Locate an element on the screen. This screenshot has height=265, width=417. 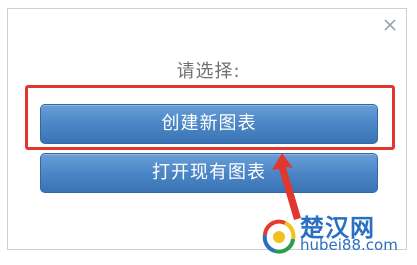
dialog-prompt: 请选择: is located at coordinates (208, 71).